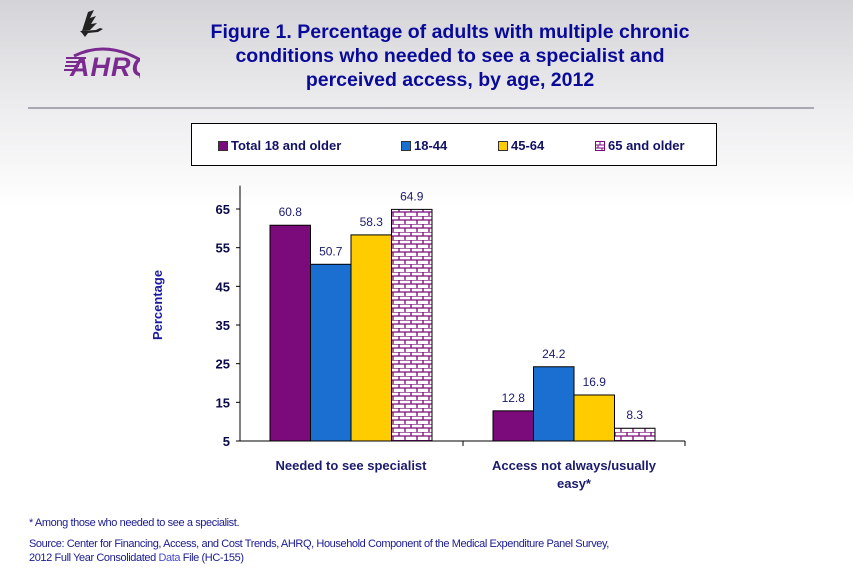 The height and width of the screenshot is (576, 853). What do you see at coordinates (514, 398) in the screenshot?
I see `bar-value-label: 12.8` at bounding box center [514, 398].